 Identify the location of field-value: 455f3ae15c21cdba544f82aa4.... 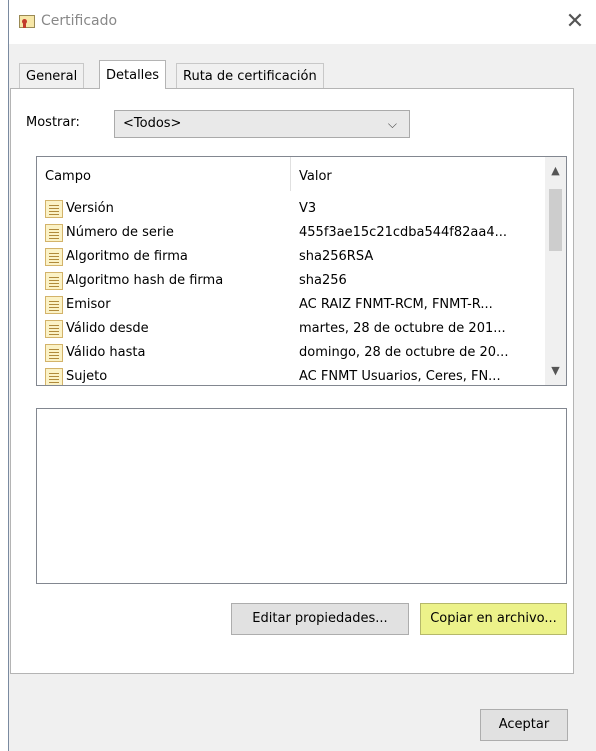
(403, 232).